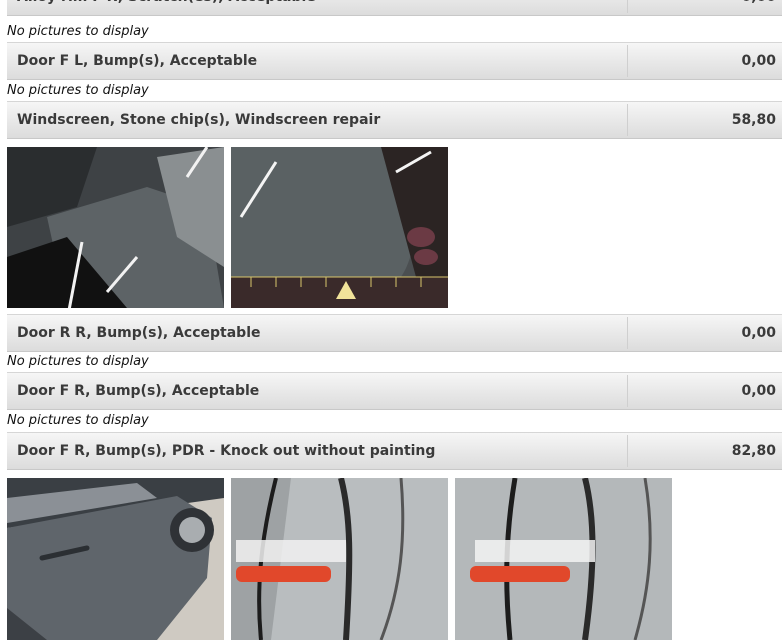 The width and height of the screenshot is (782, 640). What do you see at coordinates (394, 391) in the screenshot?
I see `damage-item-row: Door F R, Bump(s), Acceptable 0,00` at bounding box center [394, 391].